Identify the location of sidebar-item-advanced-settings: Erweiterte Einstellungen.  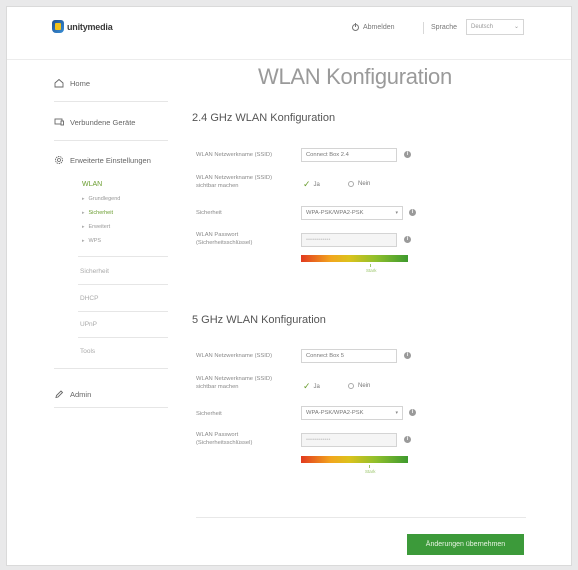
(102, 160).